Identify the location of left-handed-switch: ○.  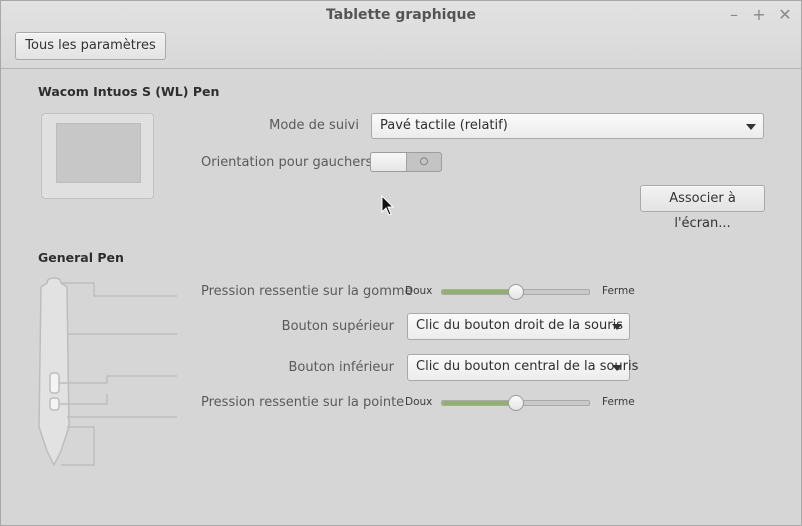
(406, 162).